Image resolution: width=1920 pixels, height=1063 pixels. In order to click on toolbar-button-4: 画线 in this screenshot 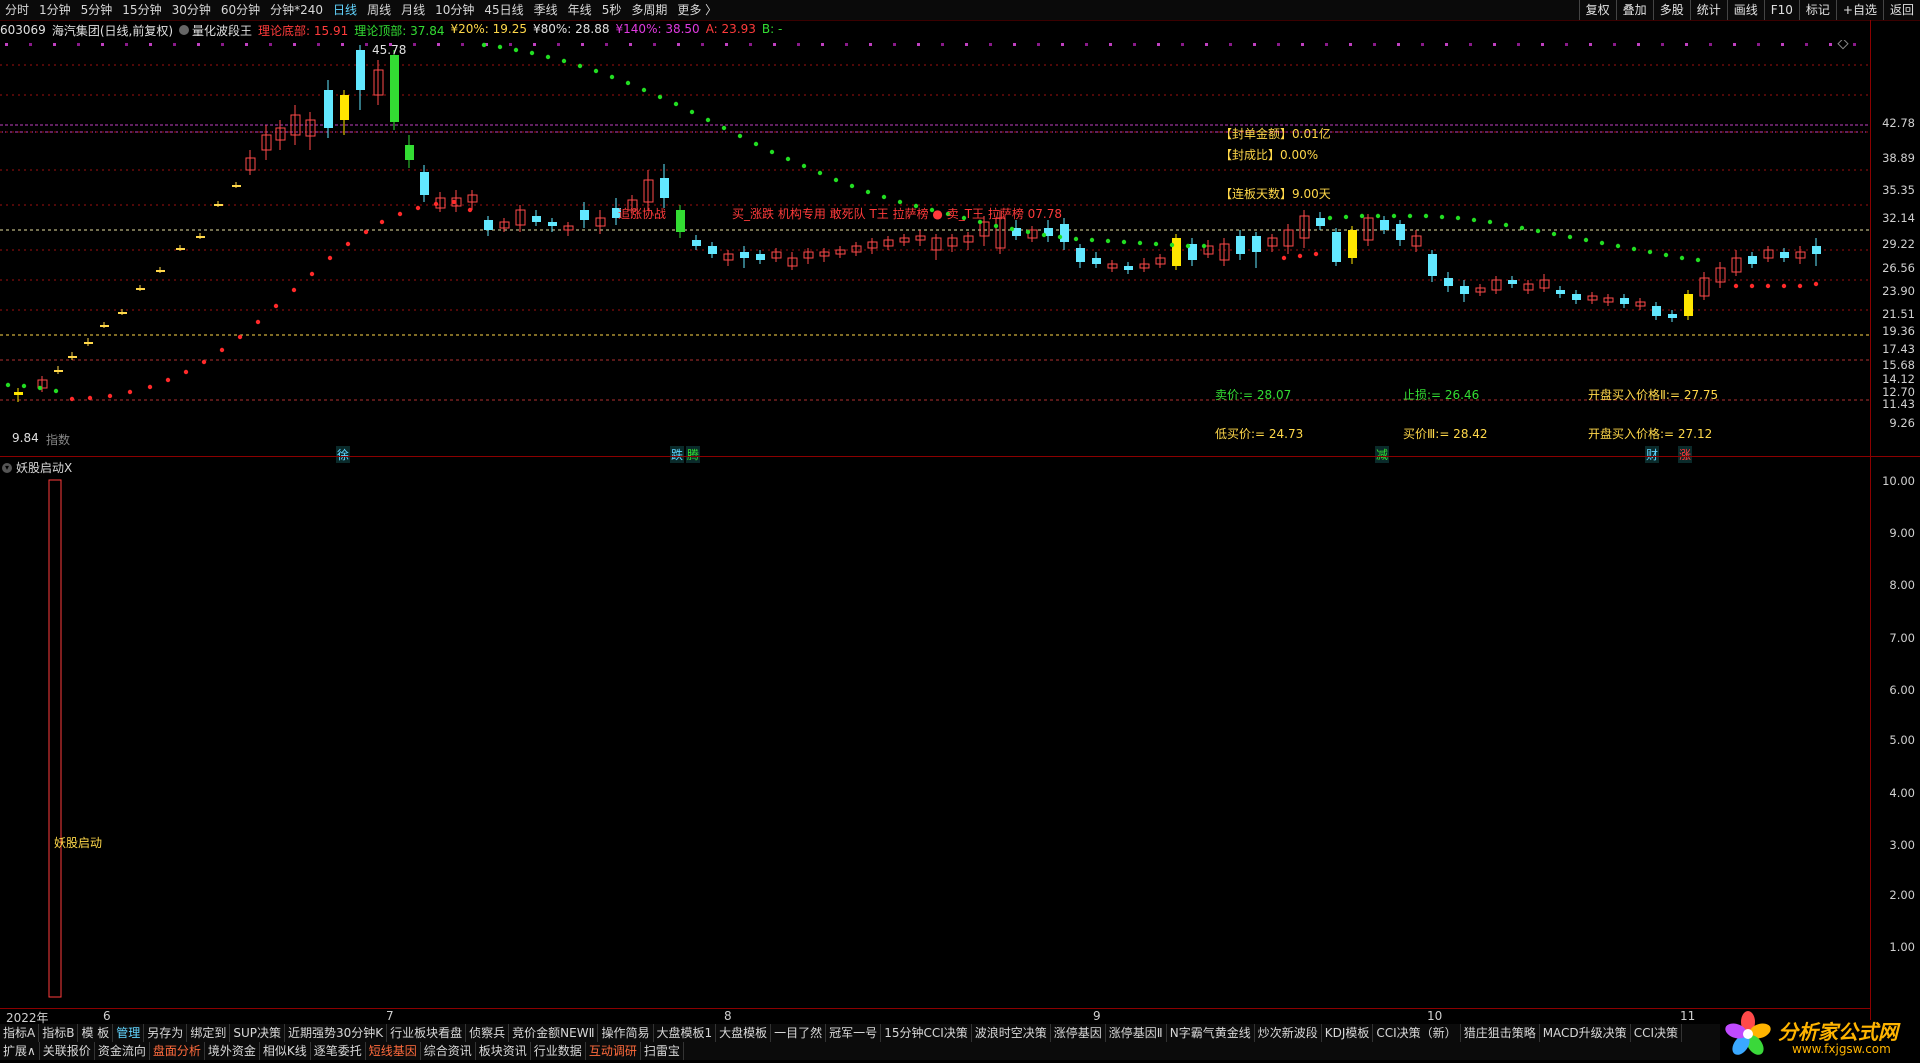, I will do `click(1745, 10)`.